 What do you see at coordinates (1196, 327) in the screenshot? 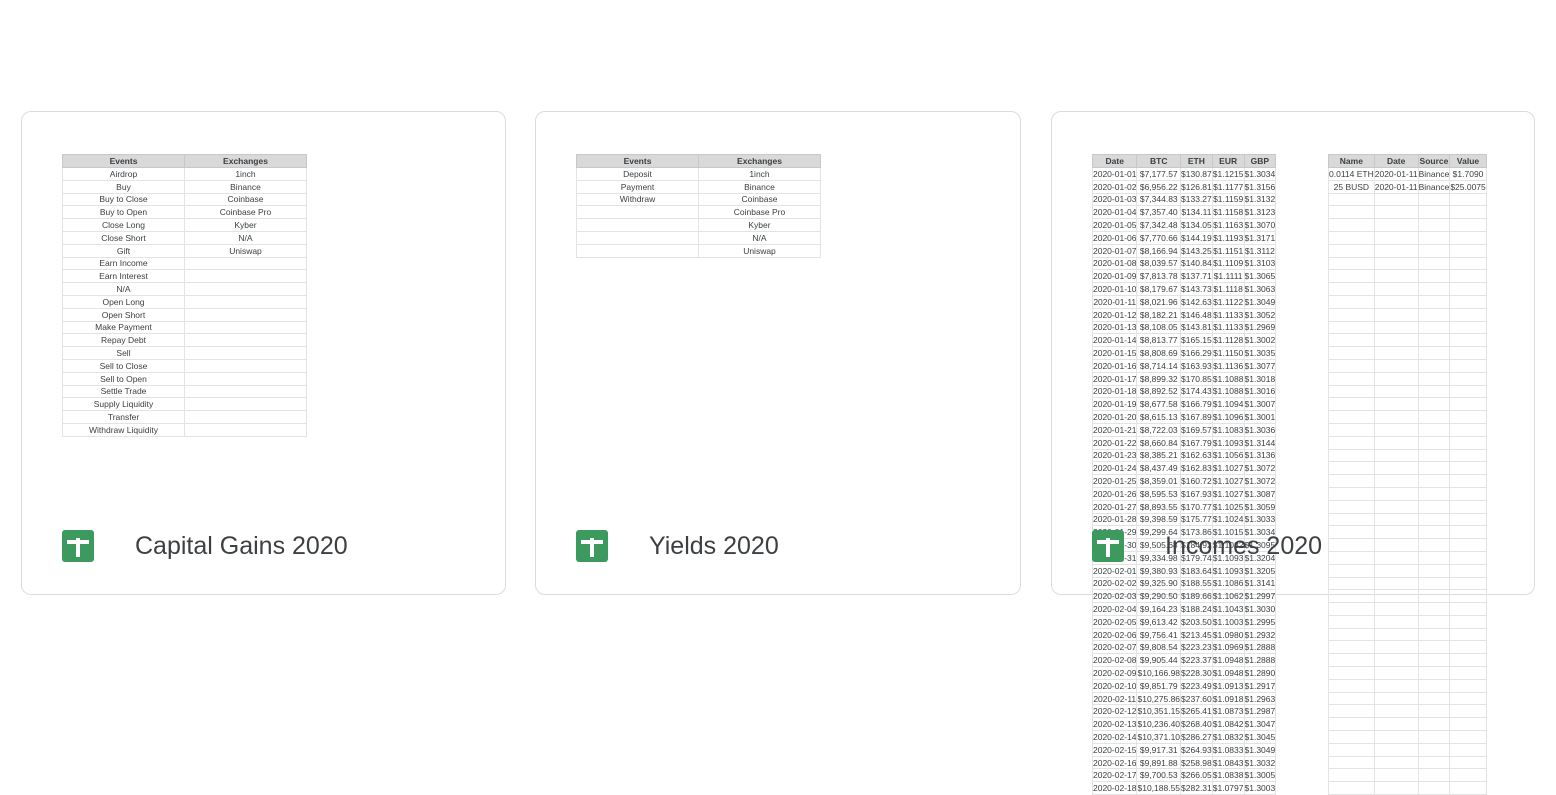
I see `table-cell: $143.81` at bounding box center [1196, 327].